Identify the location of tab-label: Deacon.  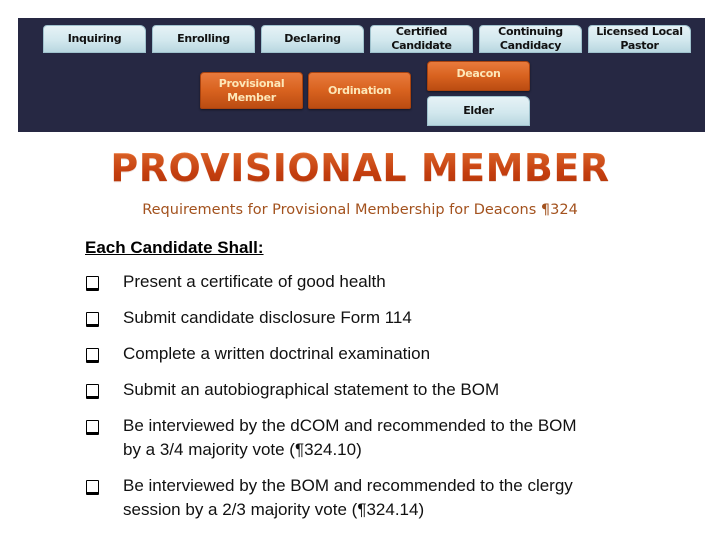
(478, 73).